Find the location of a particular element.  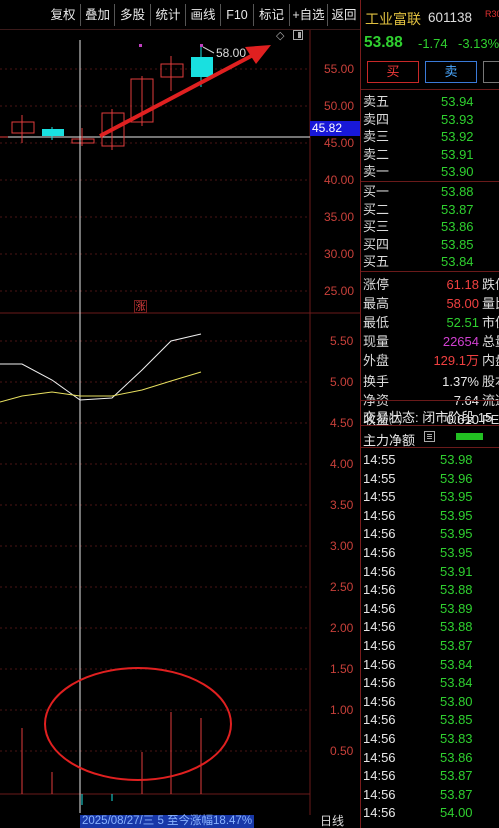

tick-price: 53.89 is located at coordinates (456, 608).